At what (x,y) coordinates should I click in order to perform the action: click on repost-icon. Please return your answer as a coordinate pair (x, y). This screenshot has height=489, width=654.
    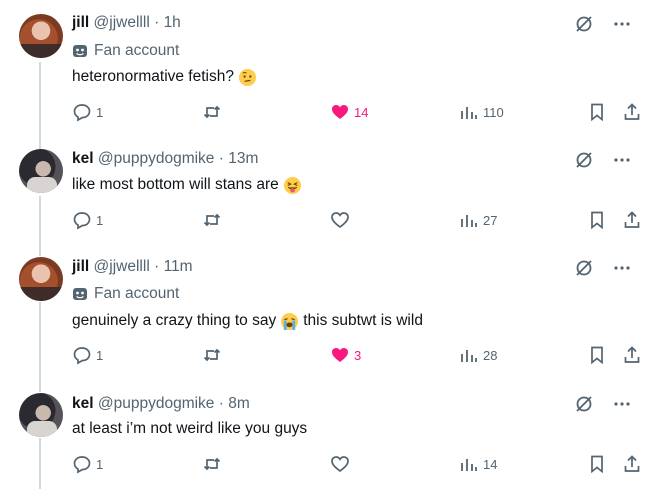
    Looking at the image, I should click on (212, 112).